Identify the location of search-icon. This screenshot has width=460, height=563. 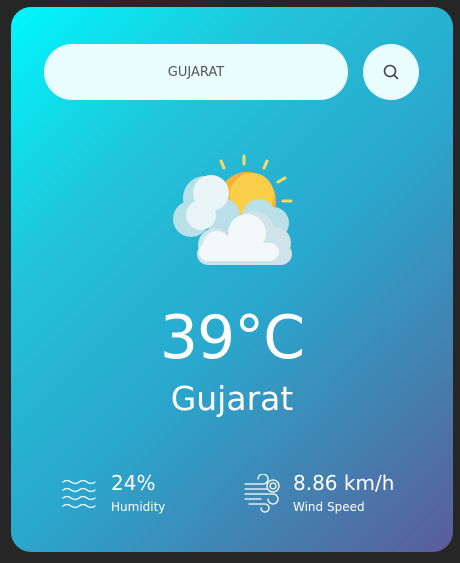
(391, 72).